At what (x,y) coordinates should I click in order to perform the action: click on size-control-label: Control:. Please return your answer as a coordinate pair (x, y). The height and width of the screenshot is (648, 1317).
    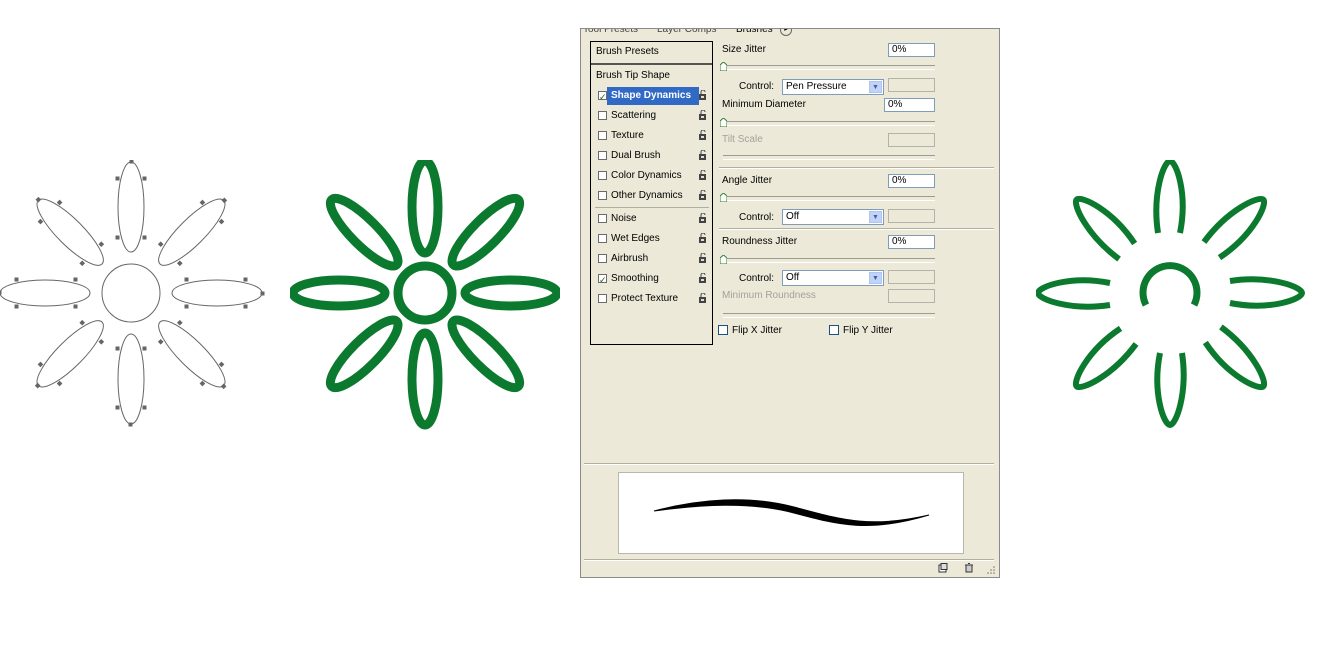
    Looking at the image, I should click on (757, 86).